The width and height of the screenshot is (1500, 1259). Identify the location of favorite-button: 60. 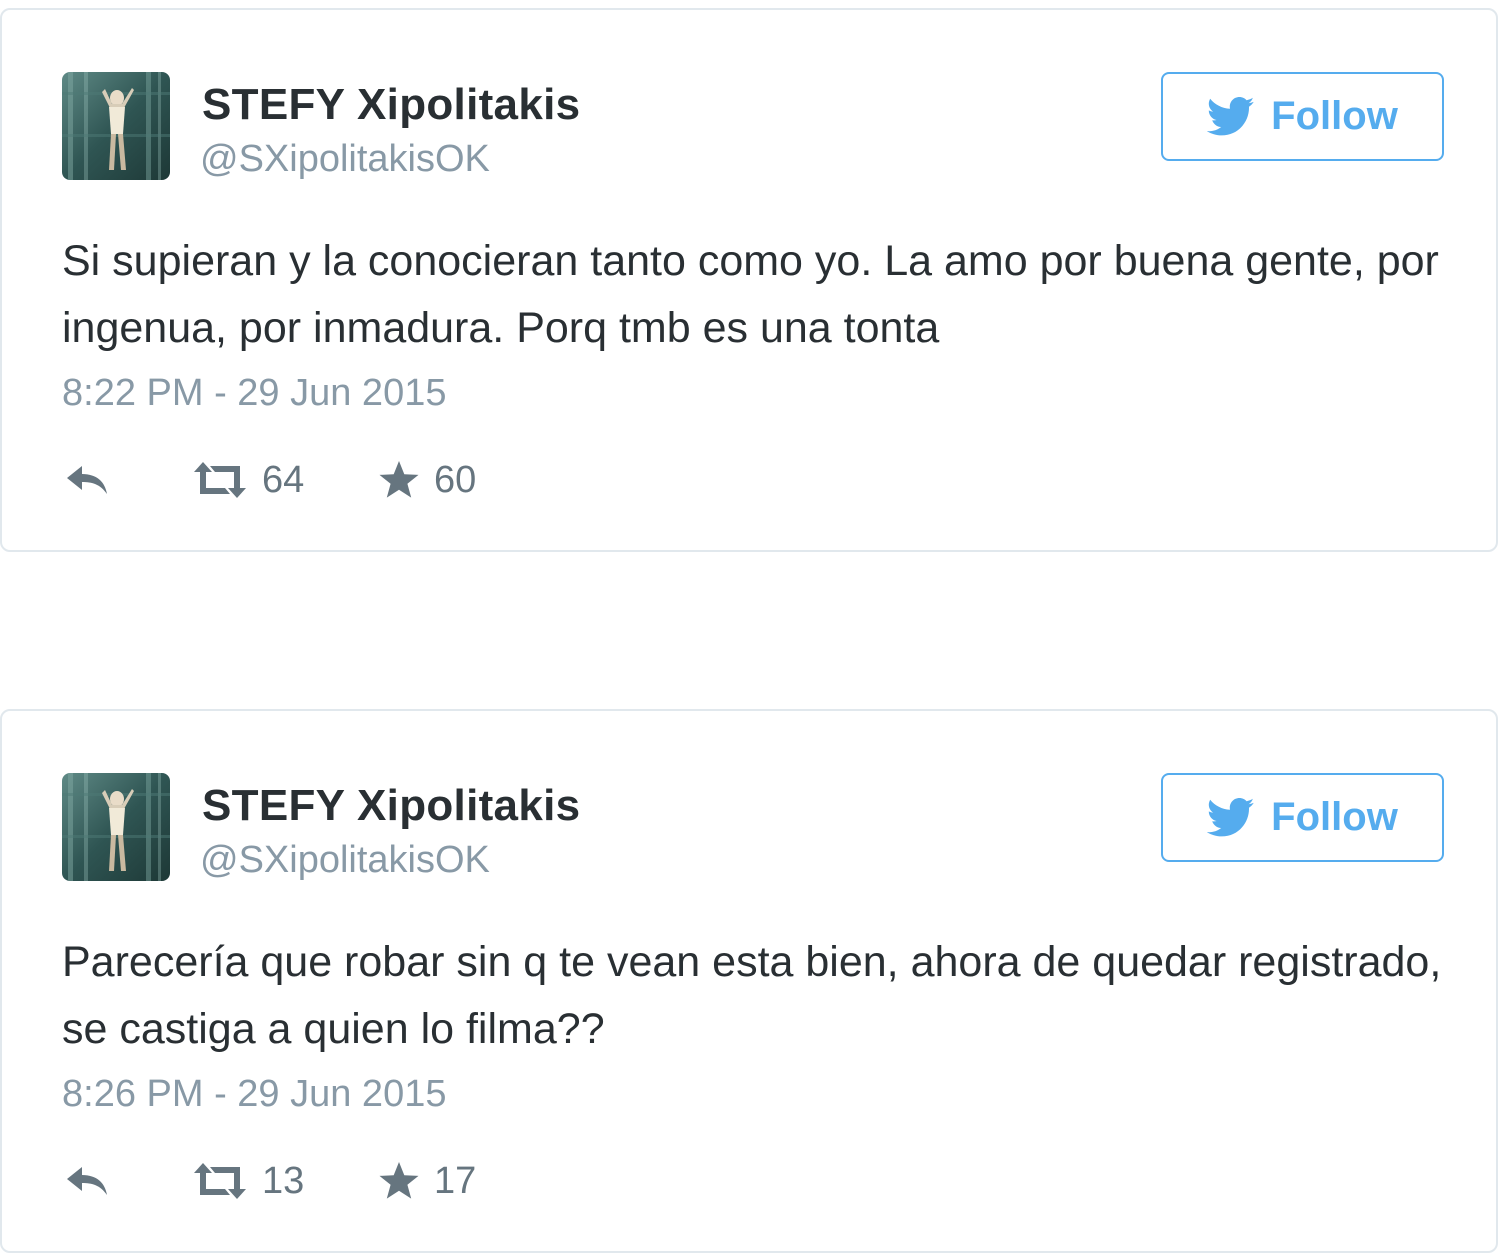
(427, 480).